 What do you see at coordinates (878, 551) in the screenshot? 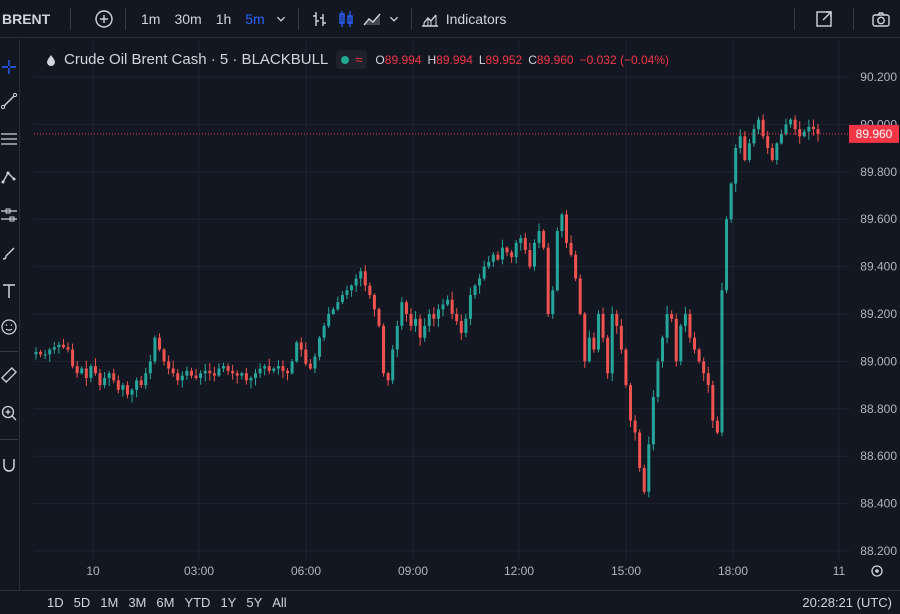
I see `y-tick-label: 88.200` at bounding box center [878, 551].